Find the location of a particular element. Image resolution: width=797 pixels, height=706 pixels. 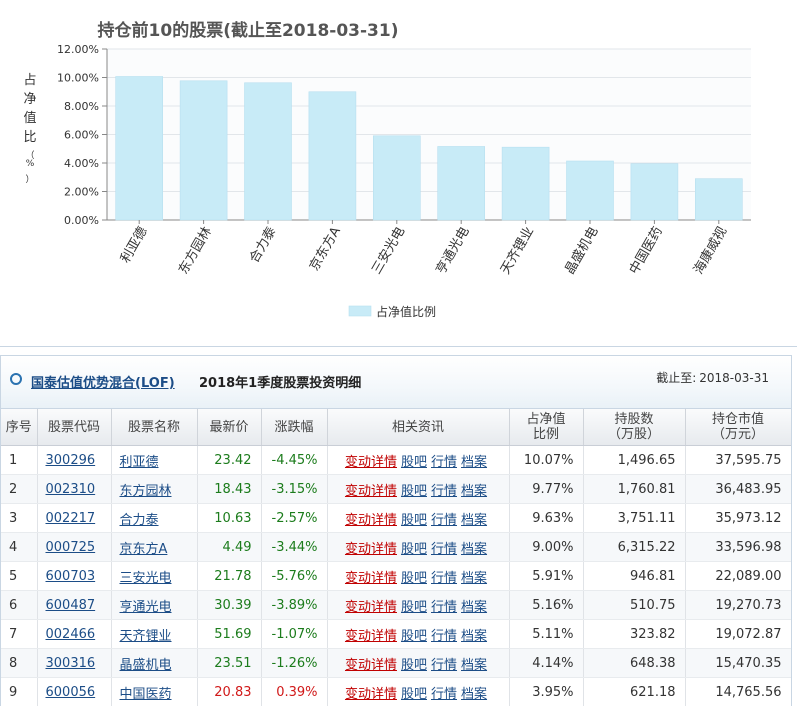

share-count: 1,496.65 is located at coordinates (634, 460).